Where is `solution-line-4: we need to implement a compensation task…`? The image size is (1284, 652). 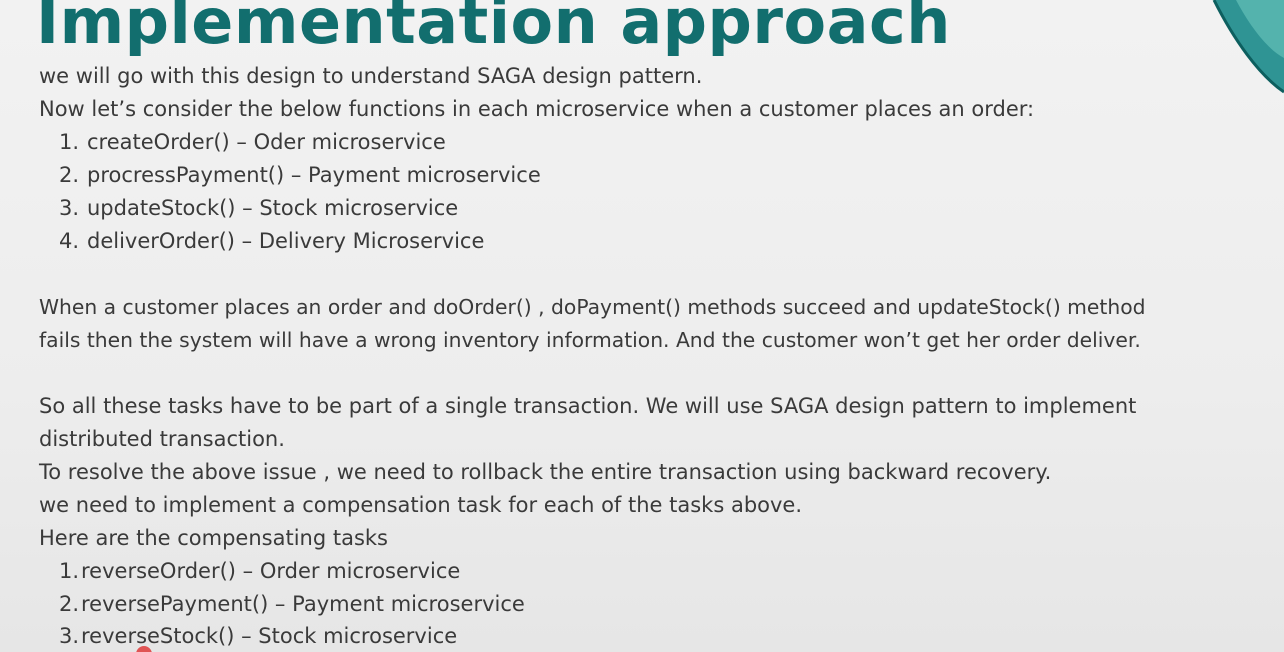
solution-line-4: we need to implement a compensation task… is located at coordinates (421, 505).